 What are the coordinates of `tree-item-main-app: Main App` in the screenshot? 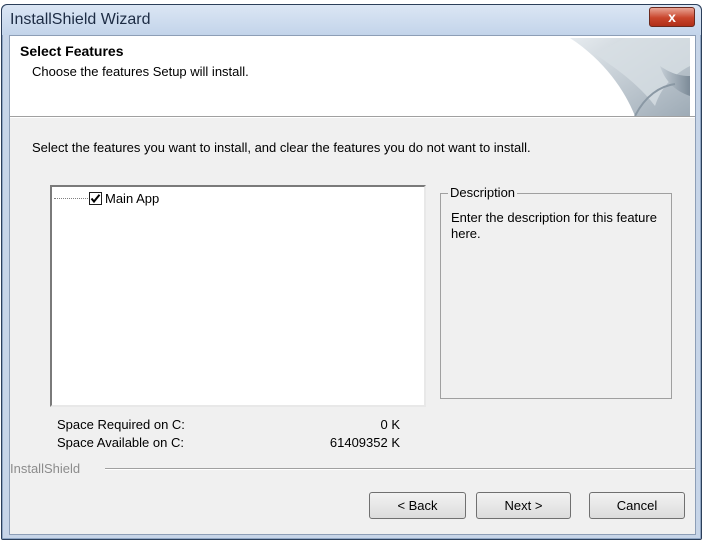 It's located at (106, 198).